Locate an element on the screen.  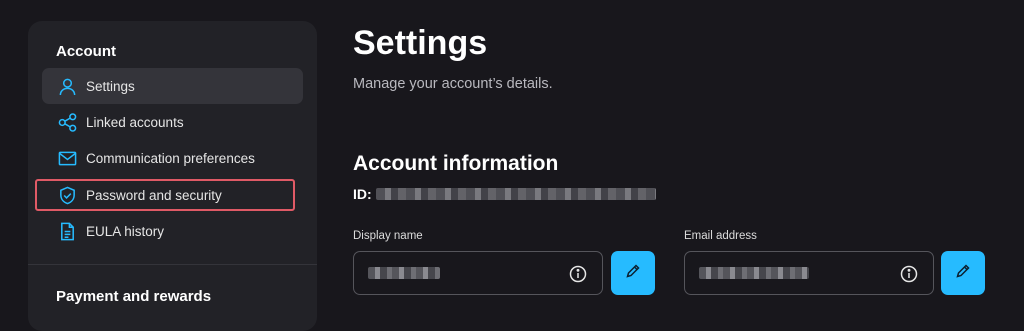
email-label: Email address is located at coordinates (720, 236).